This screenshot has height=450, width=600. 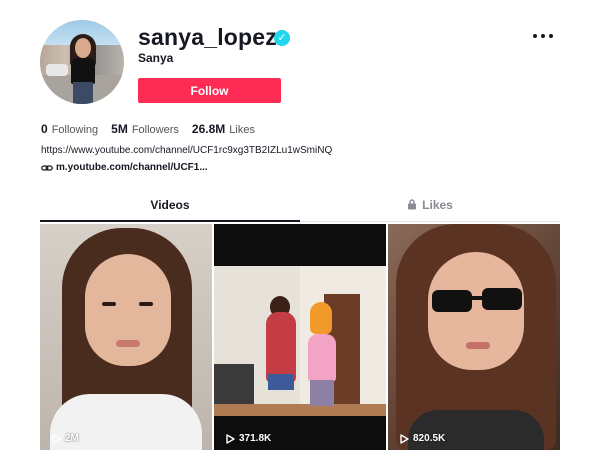 What do you see at coordinates (72, 438) in the screenshot?
I see `video-views-count: 2M` at bounding box center [72, 438].